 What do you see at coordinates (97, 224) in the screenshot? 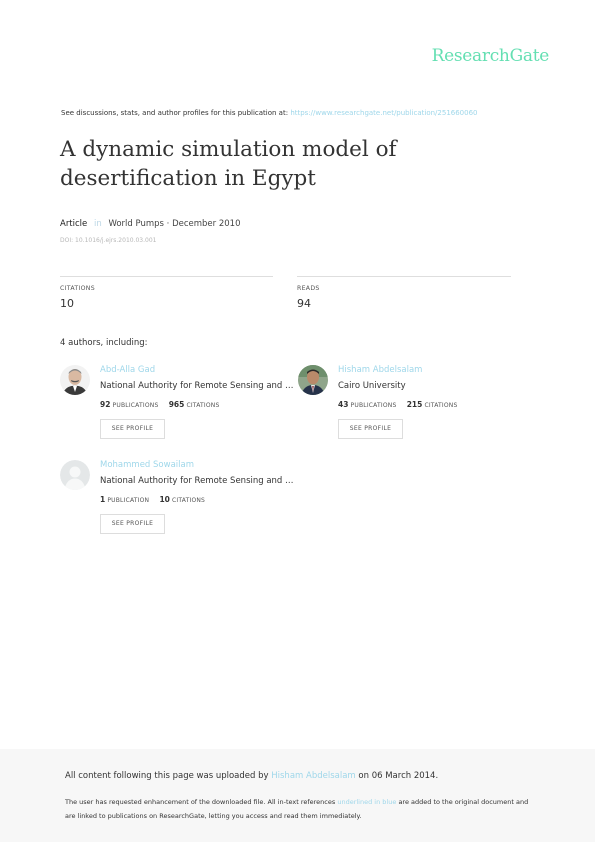
I see `in-word: in` at bounding box center [97, 224].